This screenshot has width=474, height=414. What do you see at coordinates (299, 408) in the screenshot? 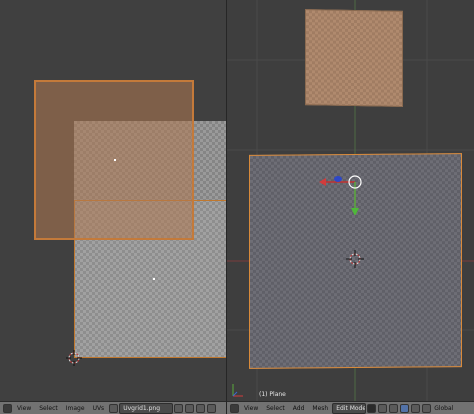
I see `menu-add: Add` at bounding box center [299, 408].